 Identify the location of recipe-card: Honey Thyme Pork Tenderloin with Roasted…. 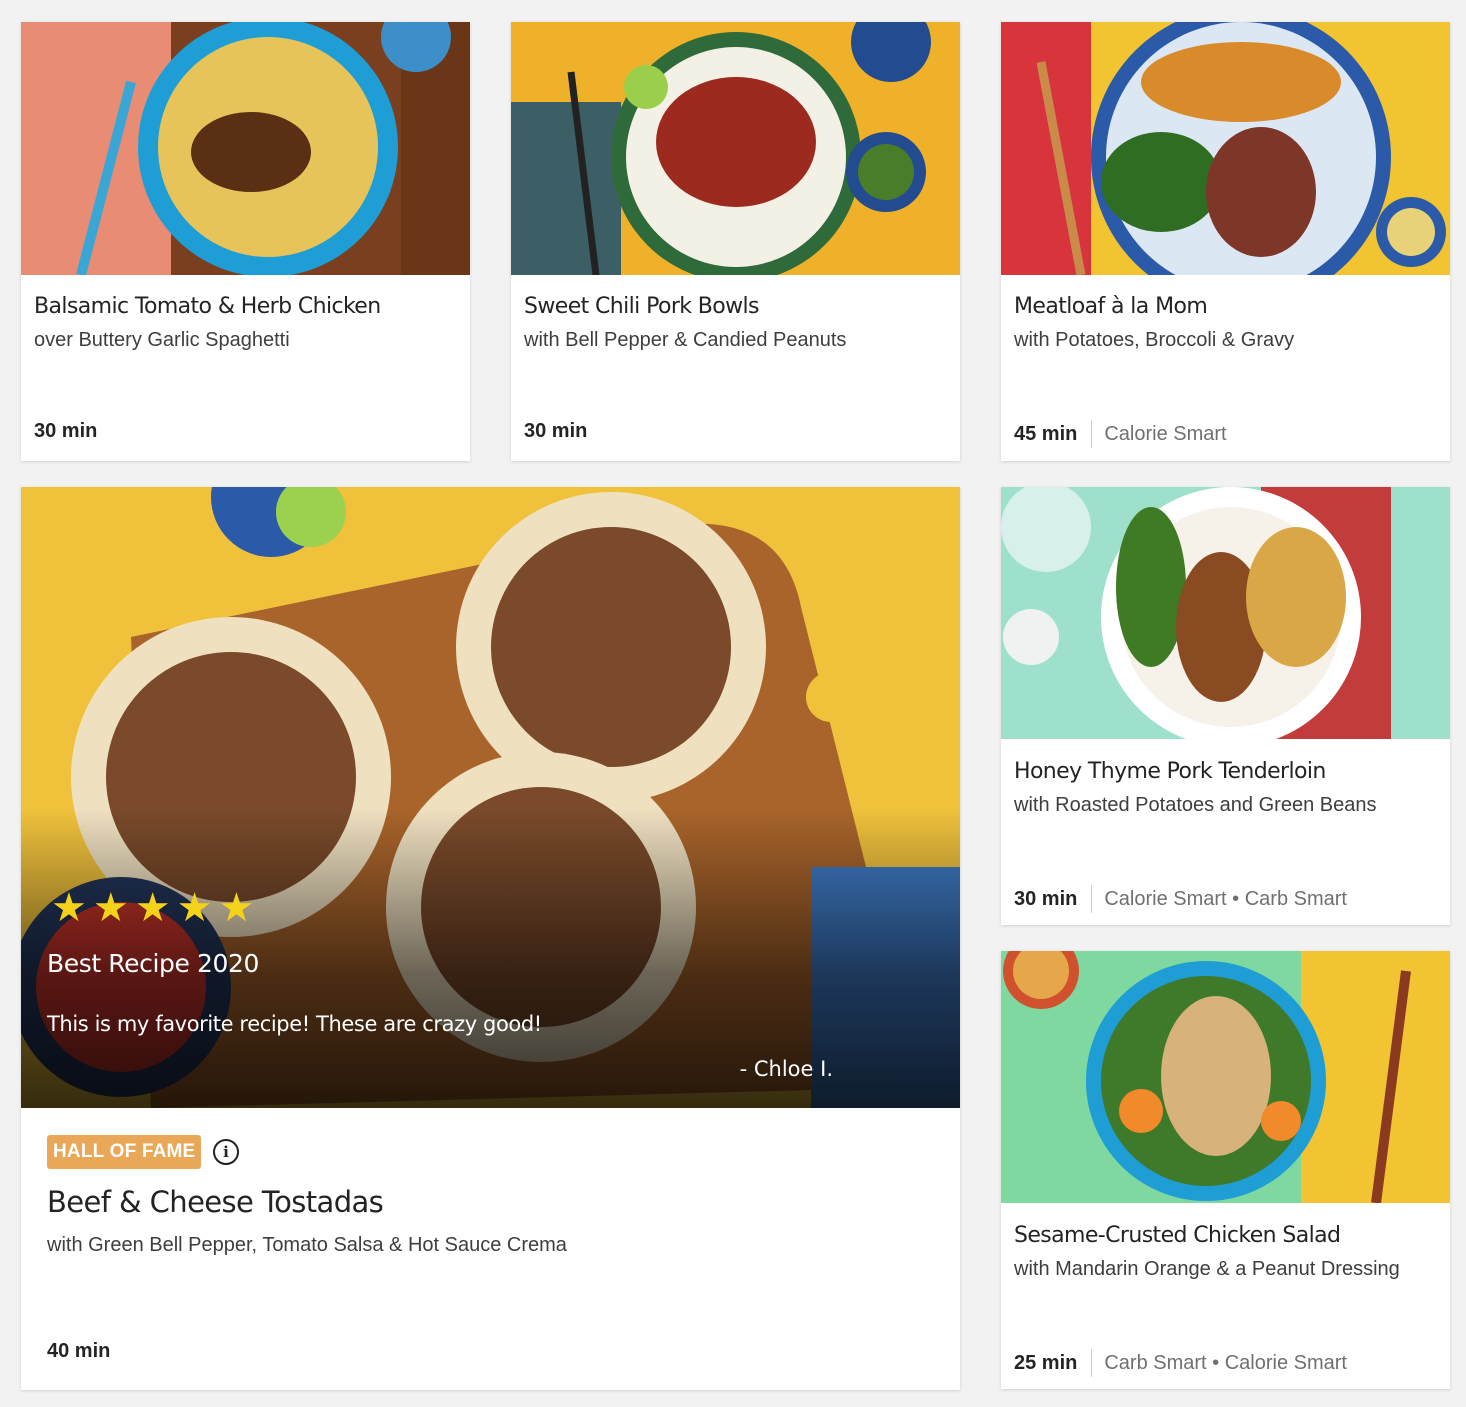
(1225, 706).